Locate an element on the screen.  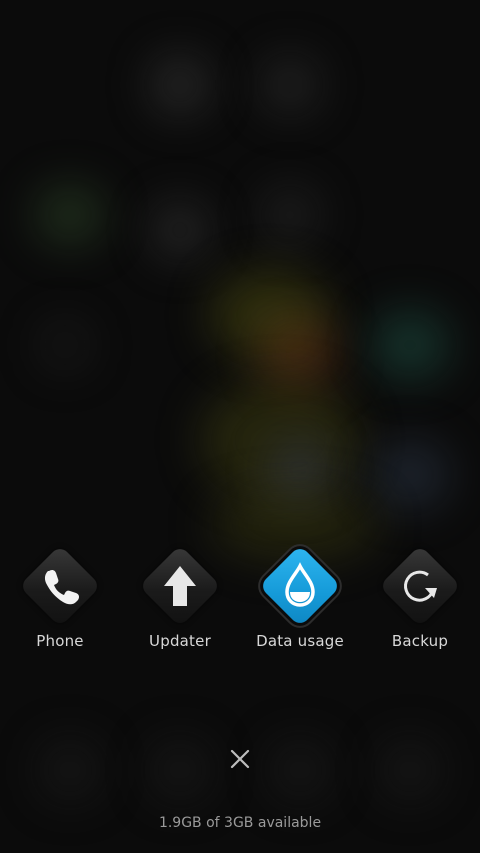
recent-app-backup: Backup is located at coordinates (420, 600).